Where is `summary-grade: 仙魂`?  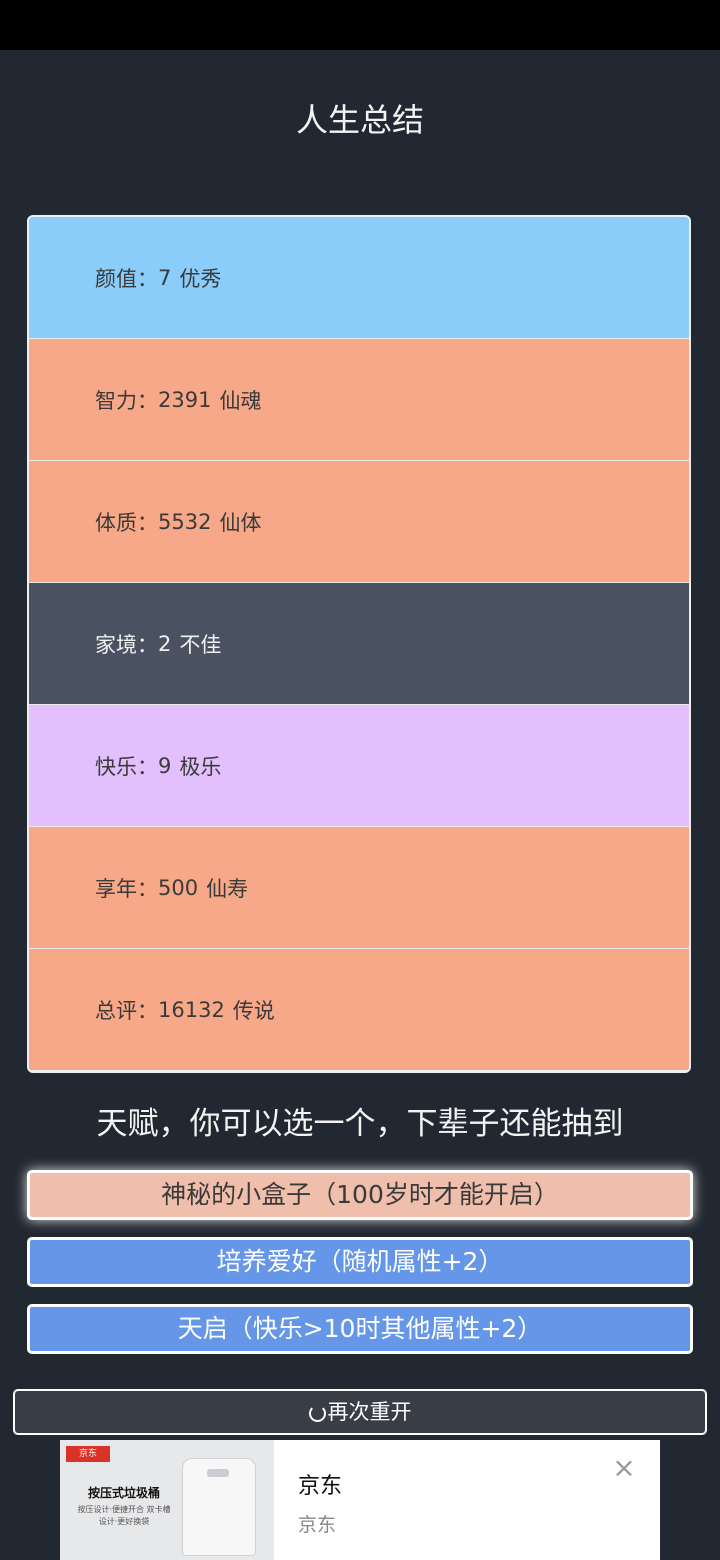
summary-grade: 仙魂 is located at coordinates (240, 400).